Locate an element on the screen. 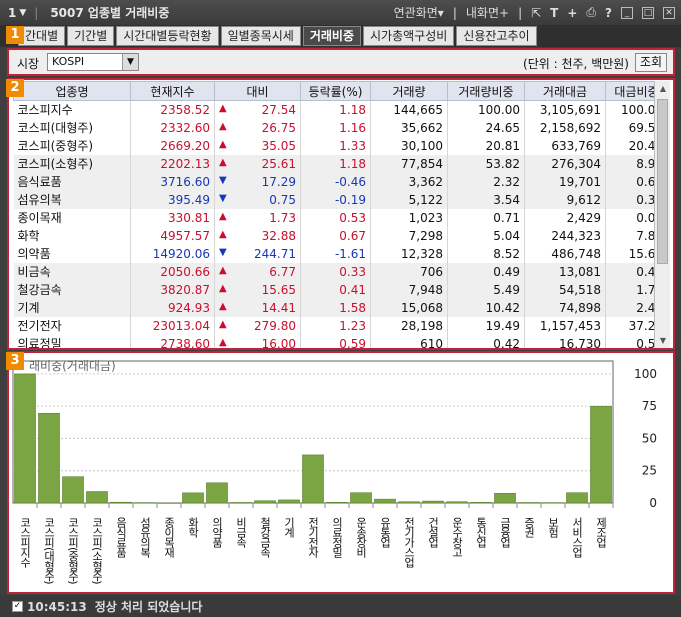 This screenshot has width=681, height=617. text-icon: T is located at coordinates (554, 13).